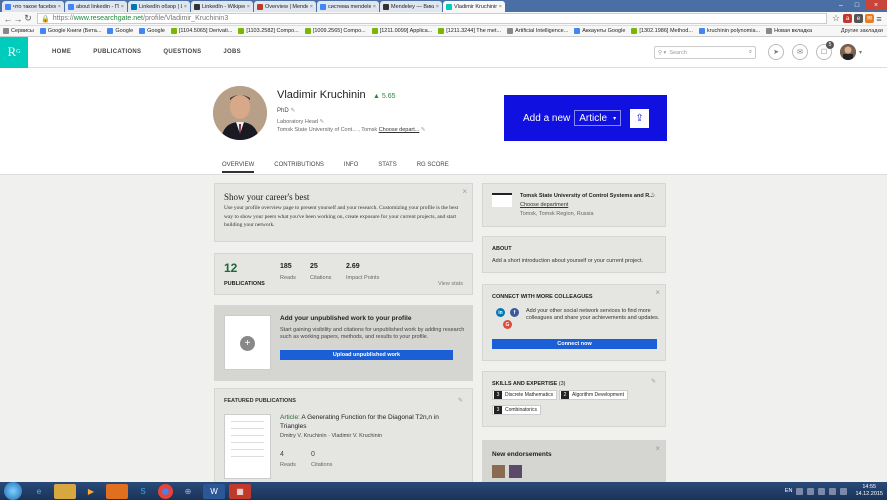 Image resolution: width=887 pixels, height=500 pixels. What do you see at coordinates (544, 205) in the screenshot?
I see `choose-department-link: Choose department` at bounding box center [544, 205].